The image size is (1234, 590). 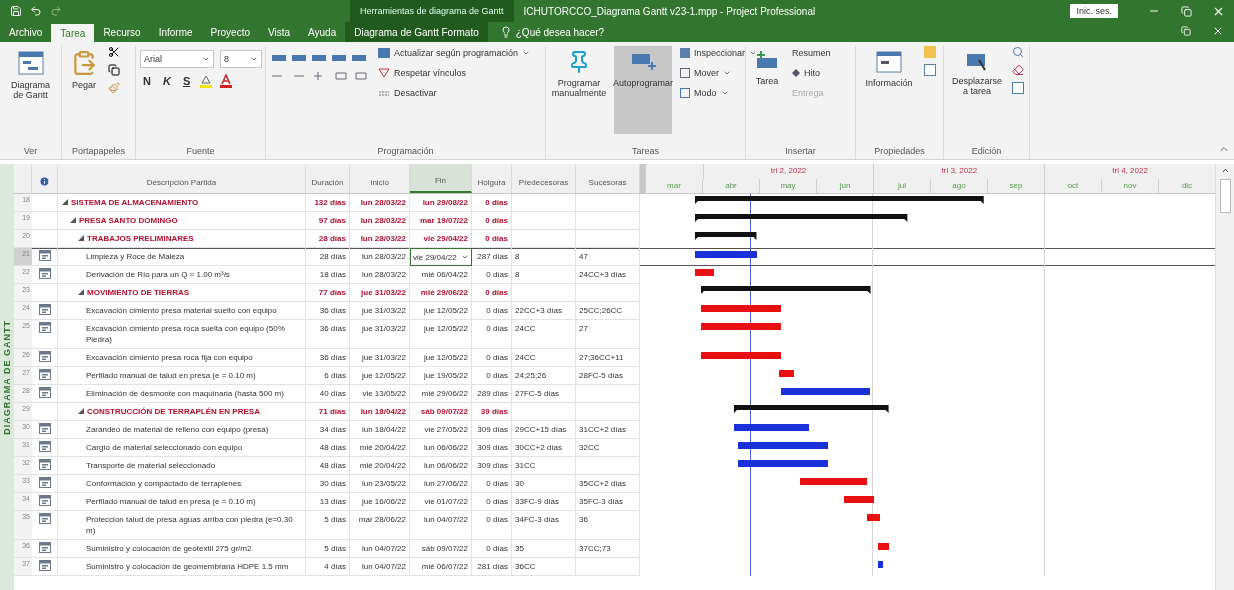 What do you see at coordinates (901, 185) in the screenshot?
I see `month-label: jul` at bounding box center [901, 185].